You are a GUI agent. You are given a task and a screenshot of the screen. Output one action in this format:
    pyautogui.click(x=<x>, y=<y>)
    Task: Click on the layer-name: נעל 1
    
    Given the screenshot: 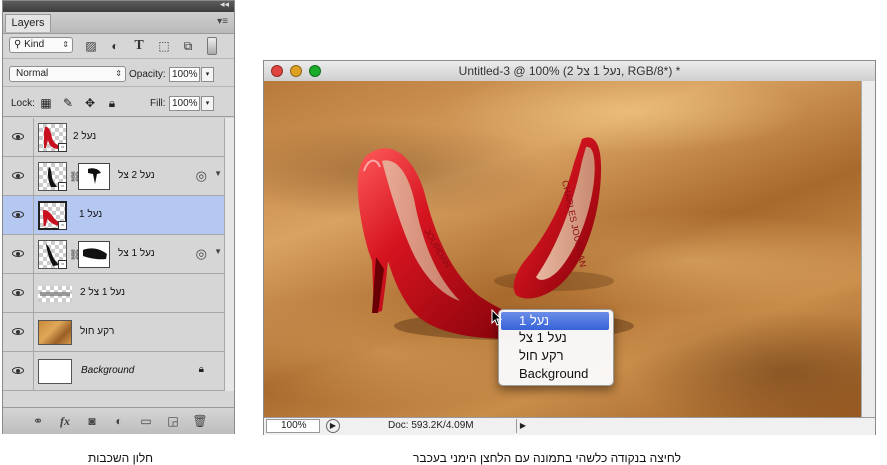 What is the action you would take?
    pyautogui.click(x=91, y=214)
    